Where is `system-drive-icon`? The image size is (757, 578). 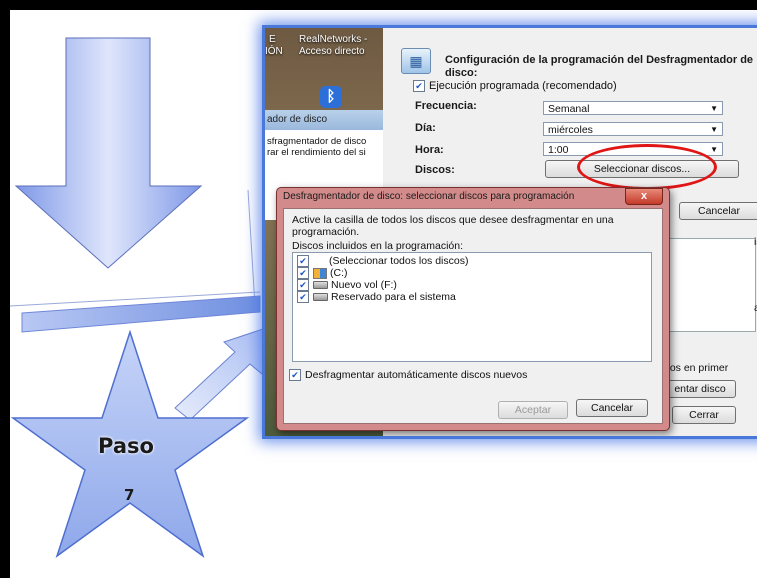 system-drive-icon is located at coordinates (320, 273).